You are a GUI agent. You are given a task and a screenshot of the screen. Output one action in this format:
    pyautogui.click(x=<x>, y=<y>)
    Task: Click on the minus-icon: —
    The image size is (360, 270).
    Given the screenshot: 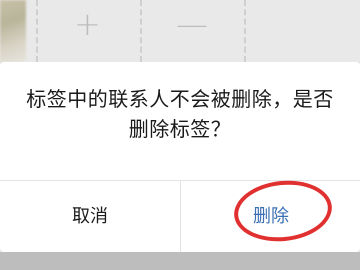 What is the action you would take?
    pyautogui.click(x=192, y=24)
    